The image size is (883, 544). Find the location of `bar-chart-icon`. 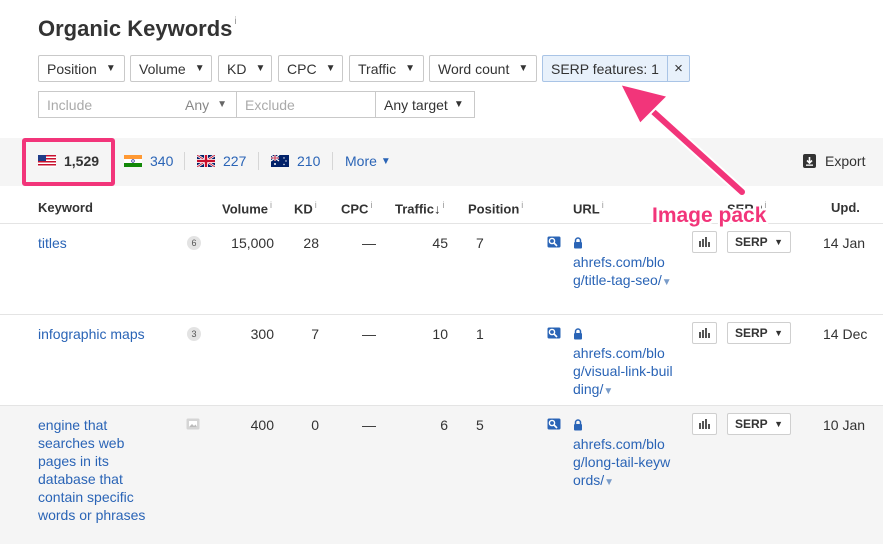

bar-chart-icon is located at coordinates (704, 242).